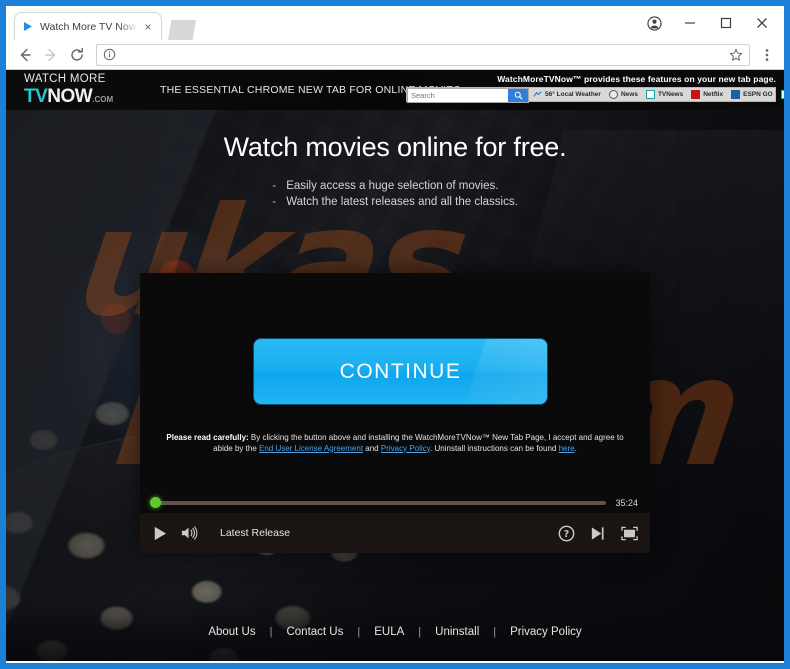 The height and width of the screenshot is (669, 790). I want to click on volume-icon, so click(189, 533).